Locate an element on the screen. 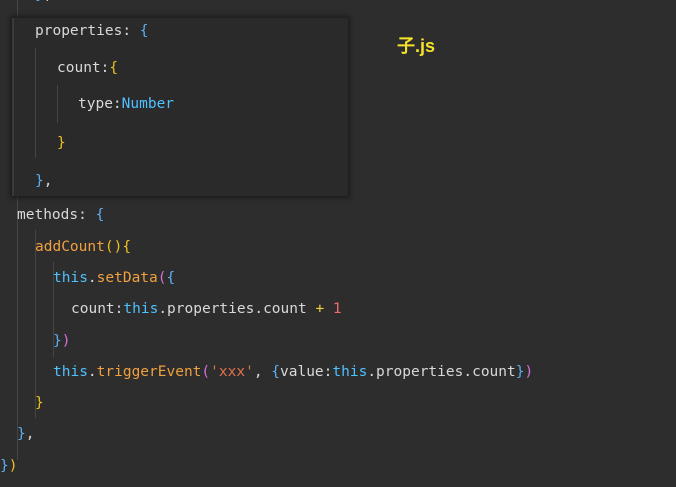  code-line: properties: { is located at coordinates (92, 31).